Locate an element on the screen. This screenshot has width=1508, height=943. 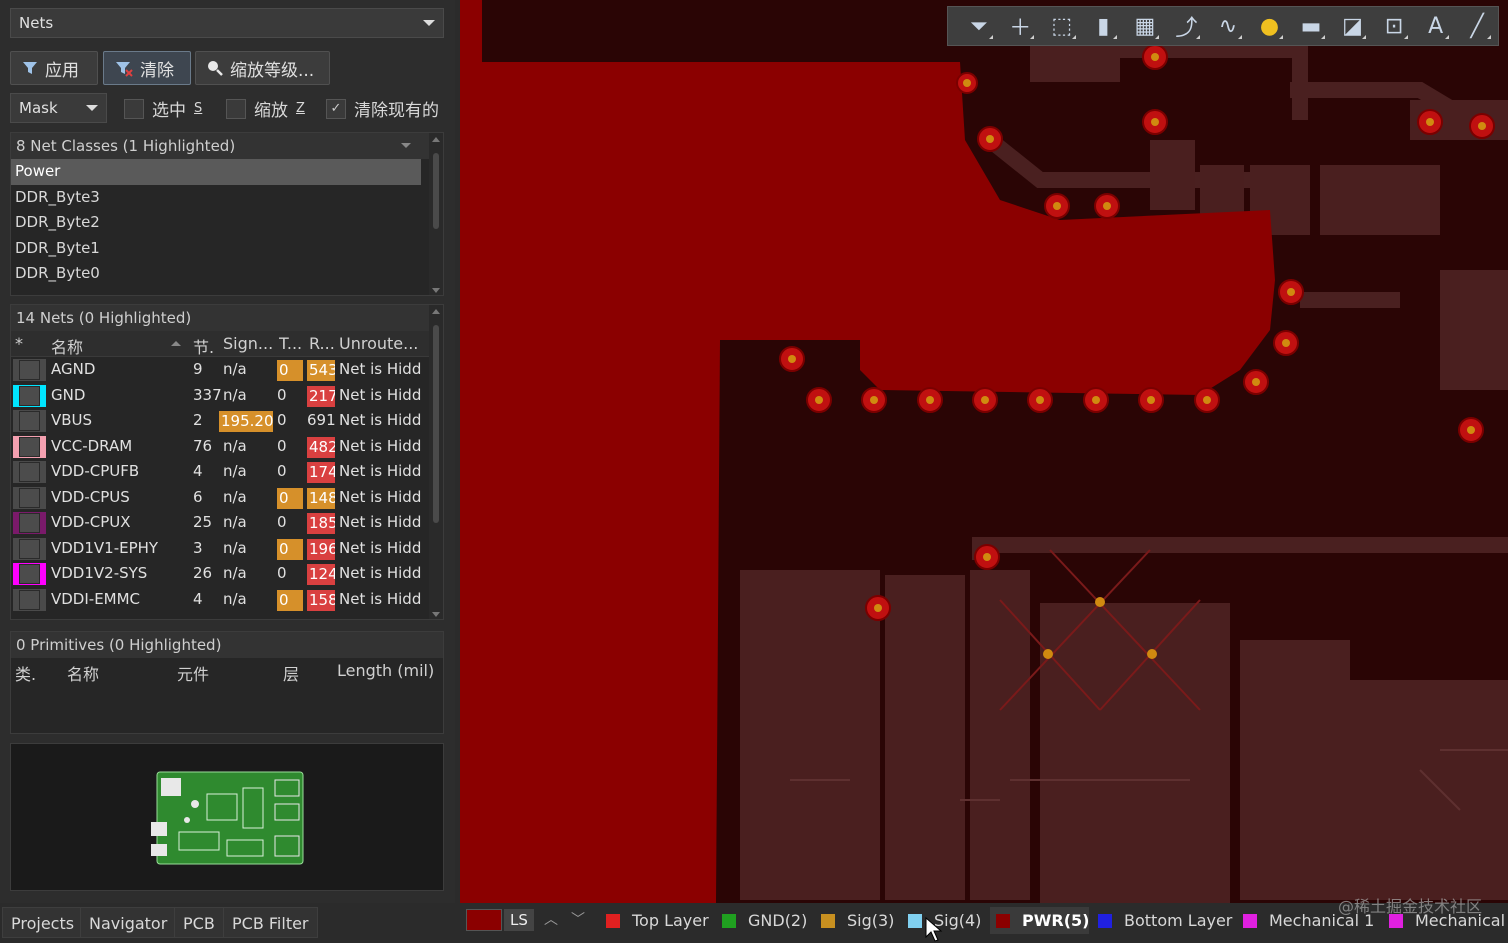
chart-icon: ▮ is located at coordinates (1104, 26).